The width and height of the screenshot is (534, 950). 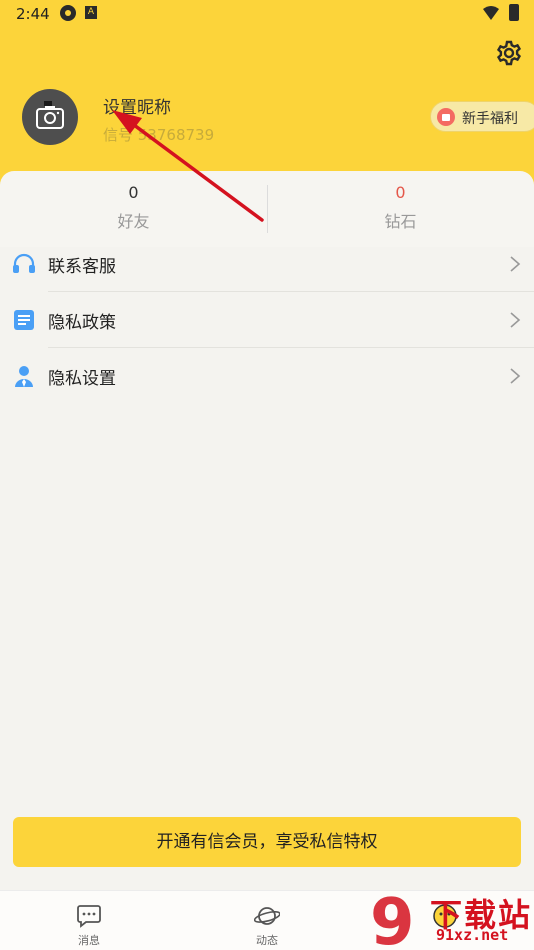 I want to click on nickname-label: 设置昵称, so click(x=137, y=105).